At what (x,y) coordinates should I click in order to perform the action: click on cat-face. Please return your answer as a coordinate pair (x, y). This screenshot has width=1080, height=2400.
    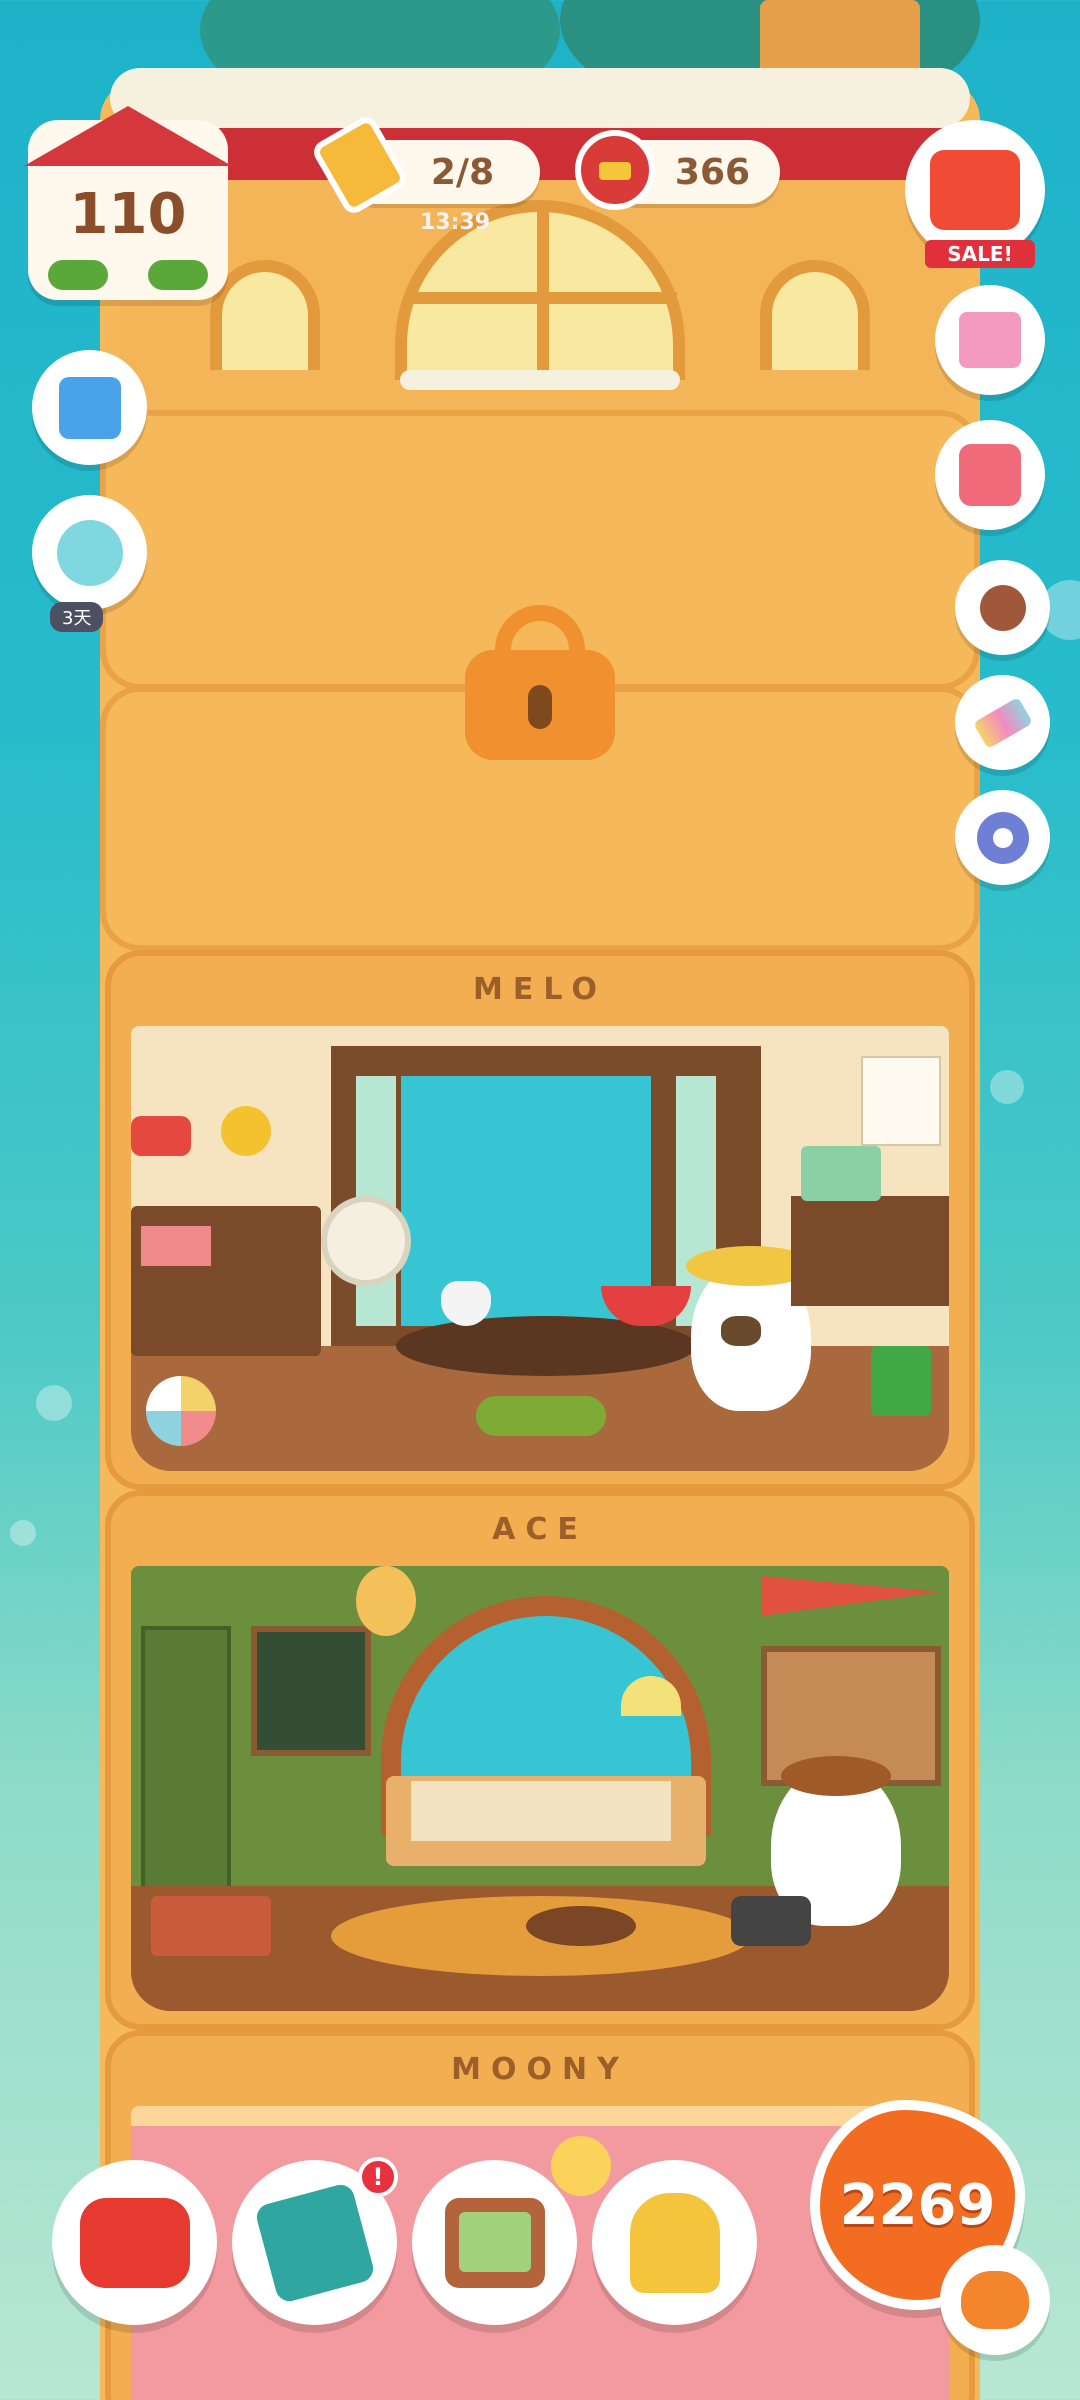
    Looking at the image, I should click on (741, 1331).